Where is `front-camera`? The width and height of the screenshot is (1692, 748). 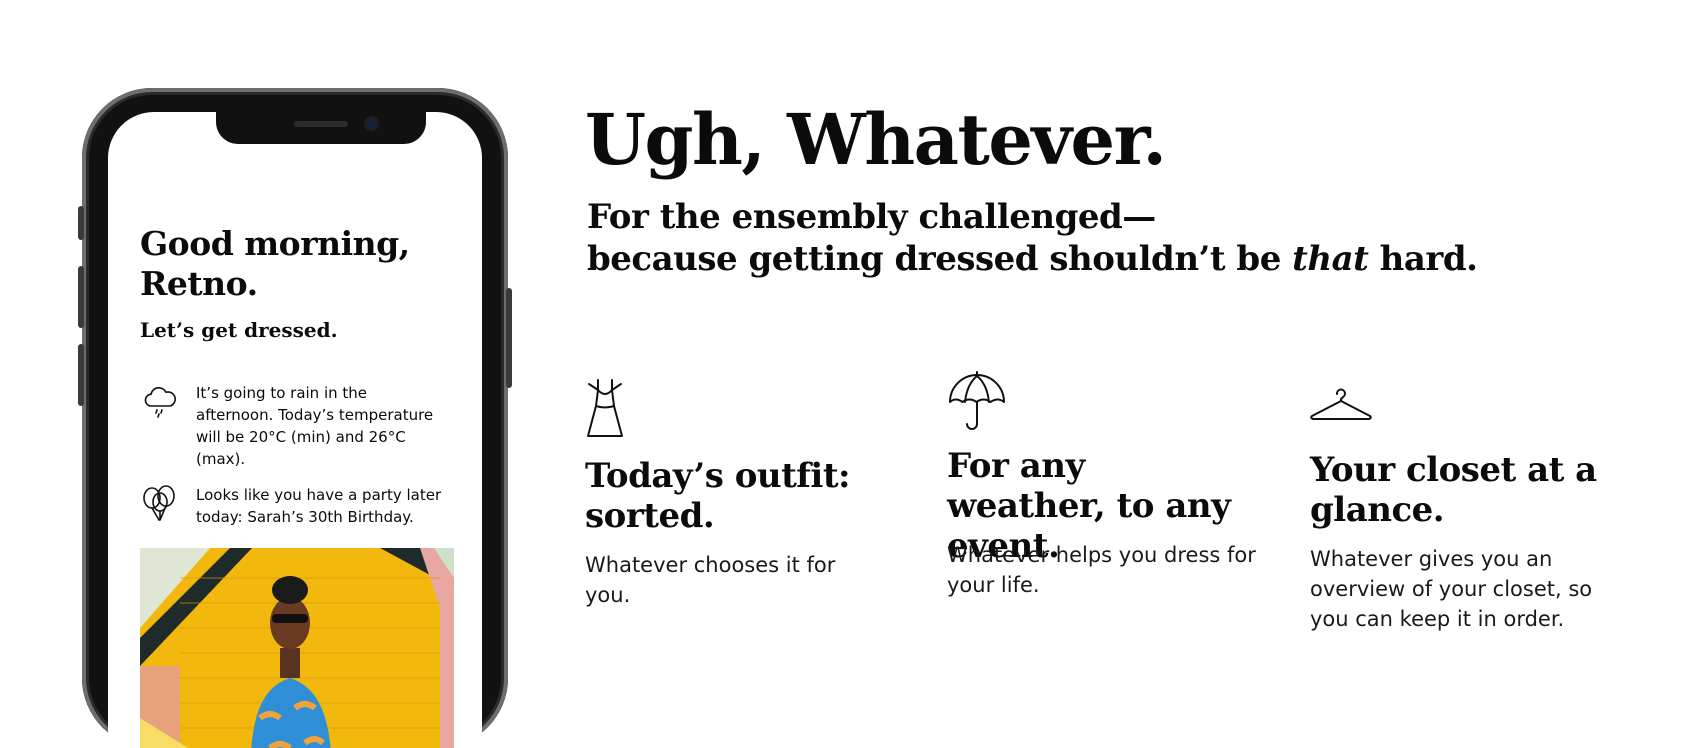 front-camera is located at coordinates (371, 123).